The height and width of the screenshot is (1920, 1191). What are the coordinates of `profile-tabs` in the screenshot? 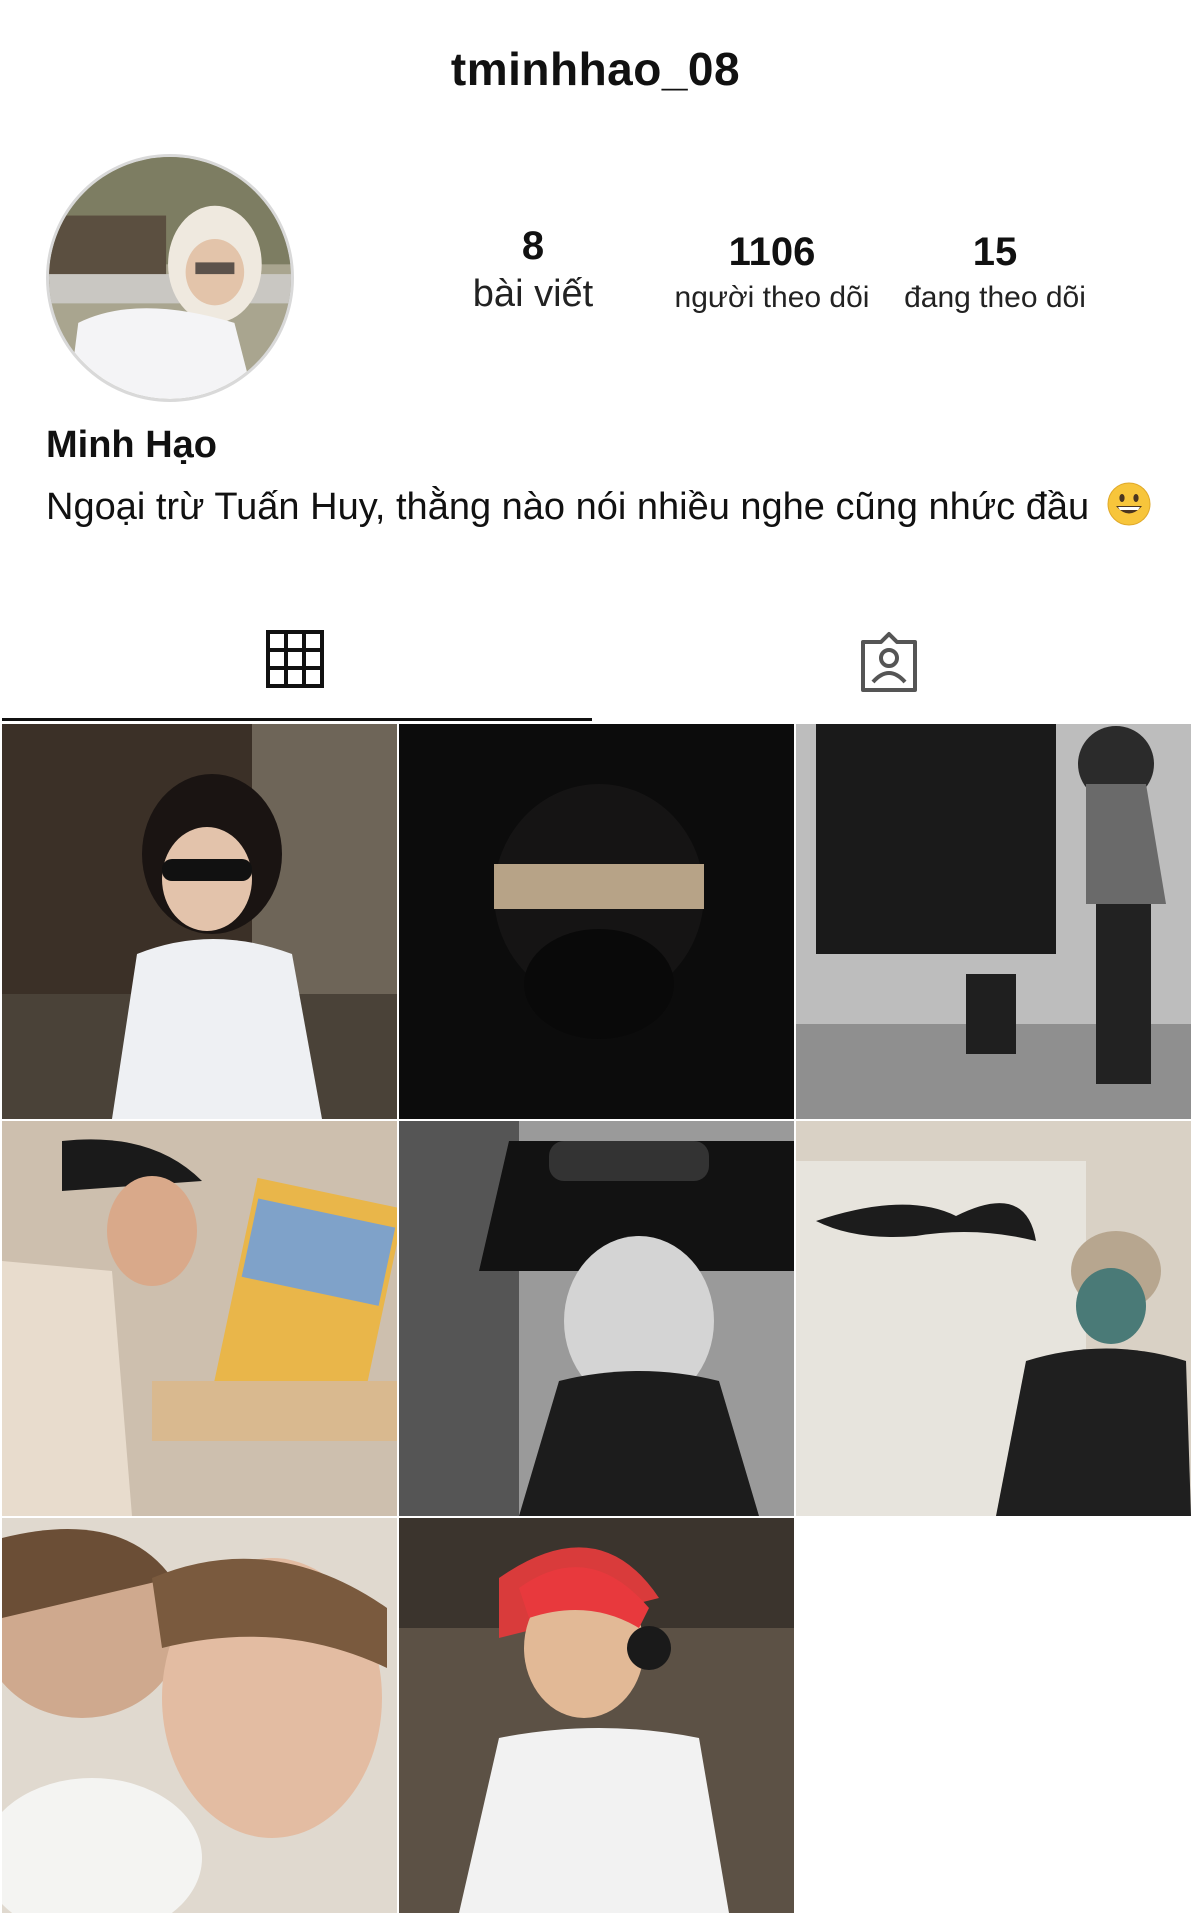 It's located at (595, 667).